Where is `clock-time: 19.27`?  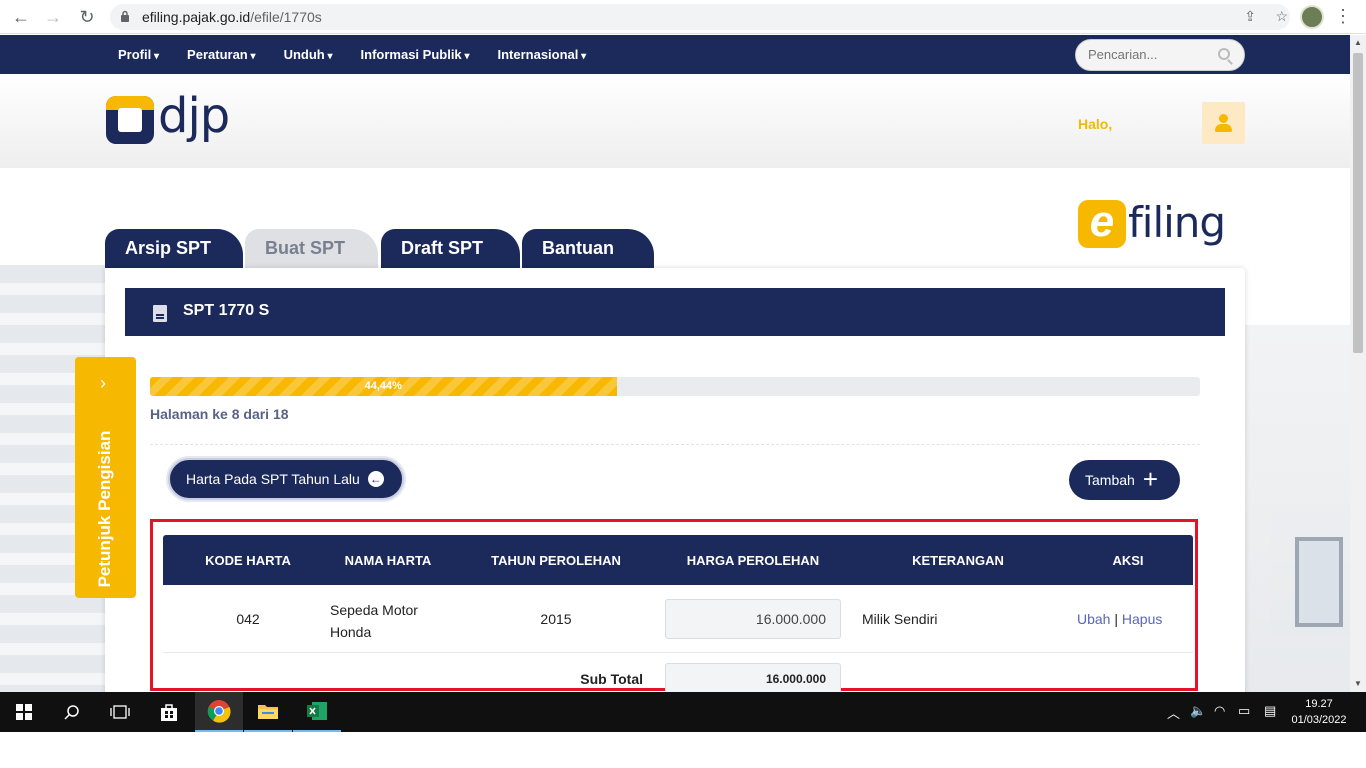
clock-time: 19.27 is located at coordinates (1319, 704).